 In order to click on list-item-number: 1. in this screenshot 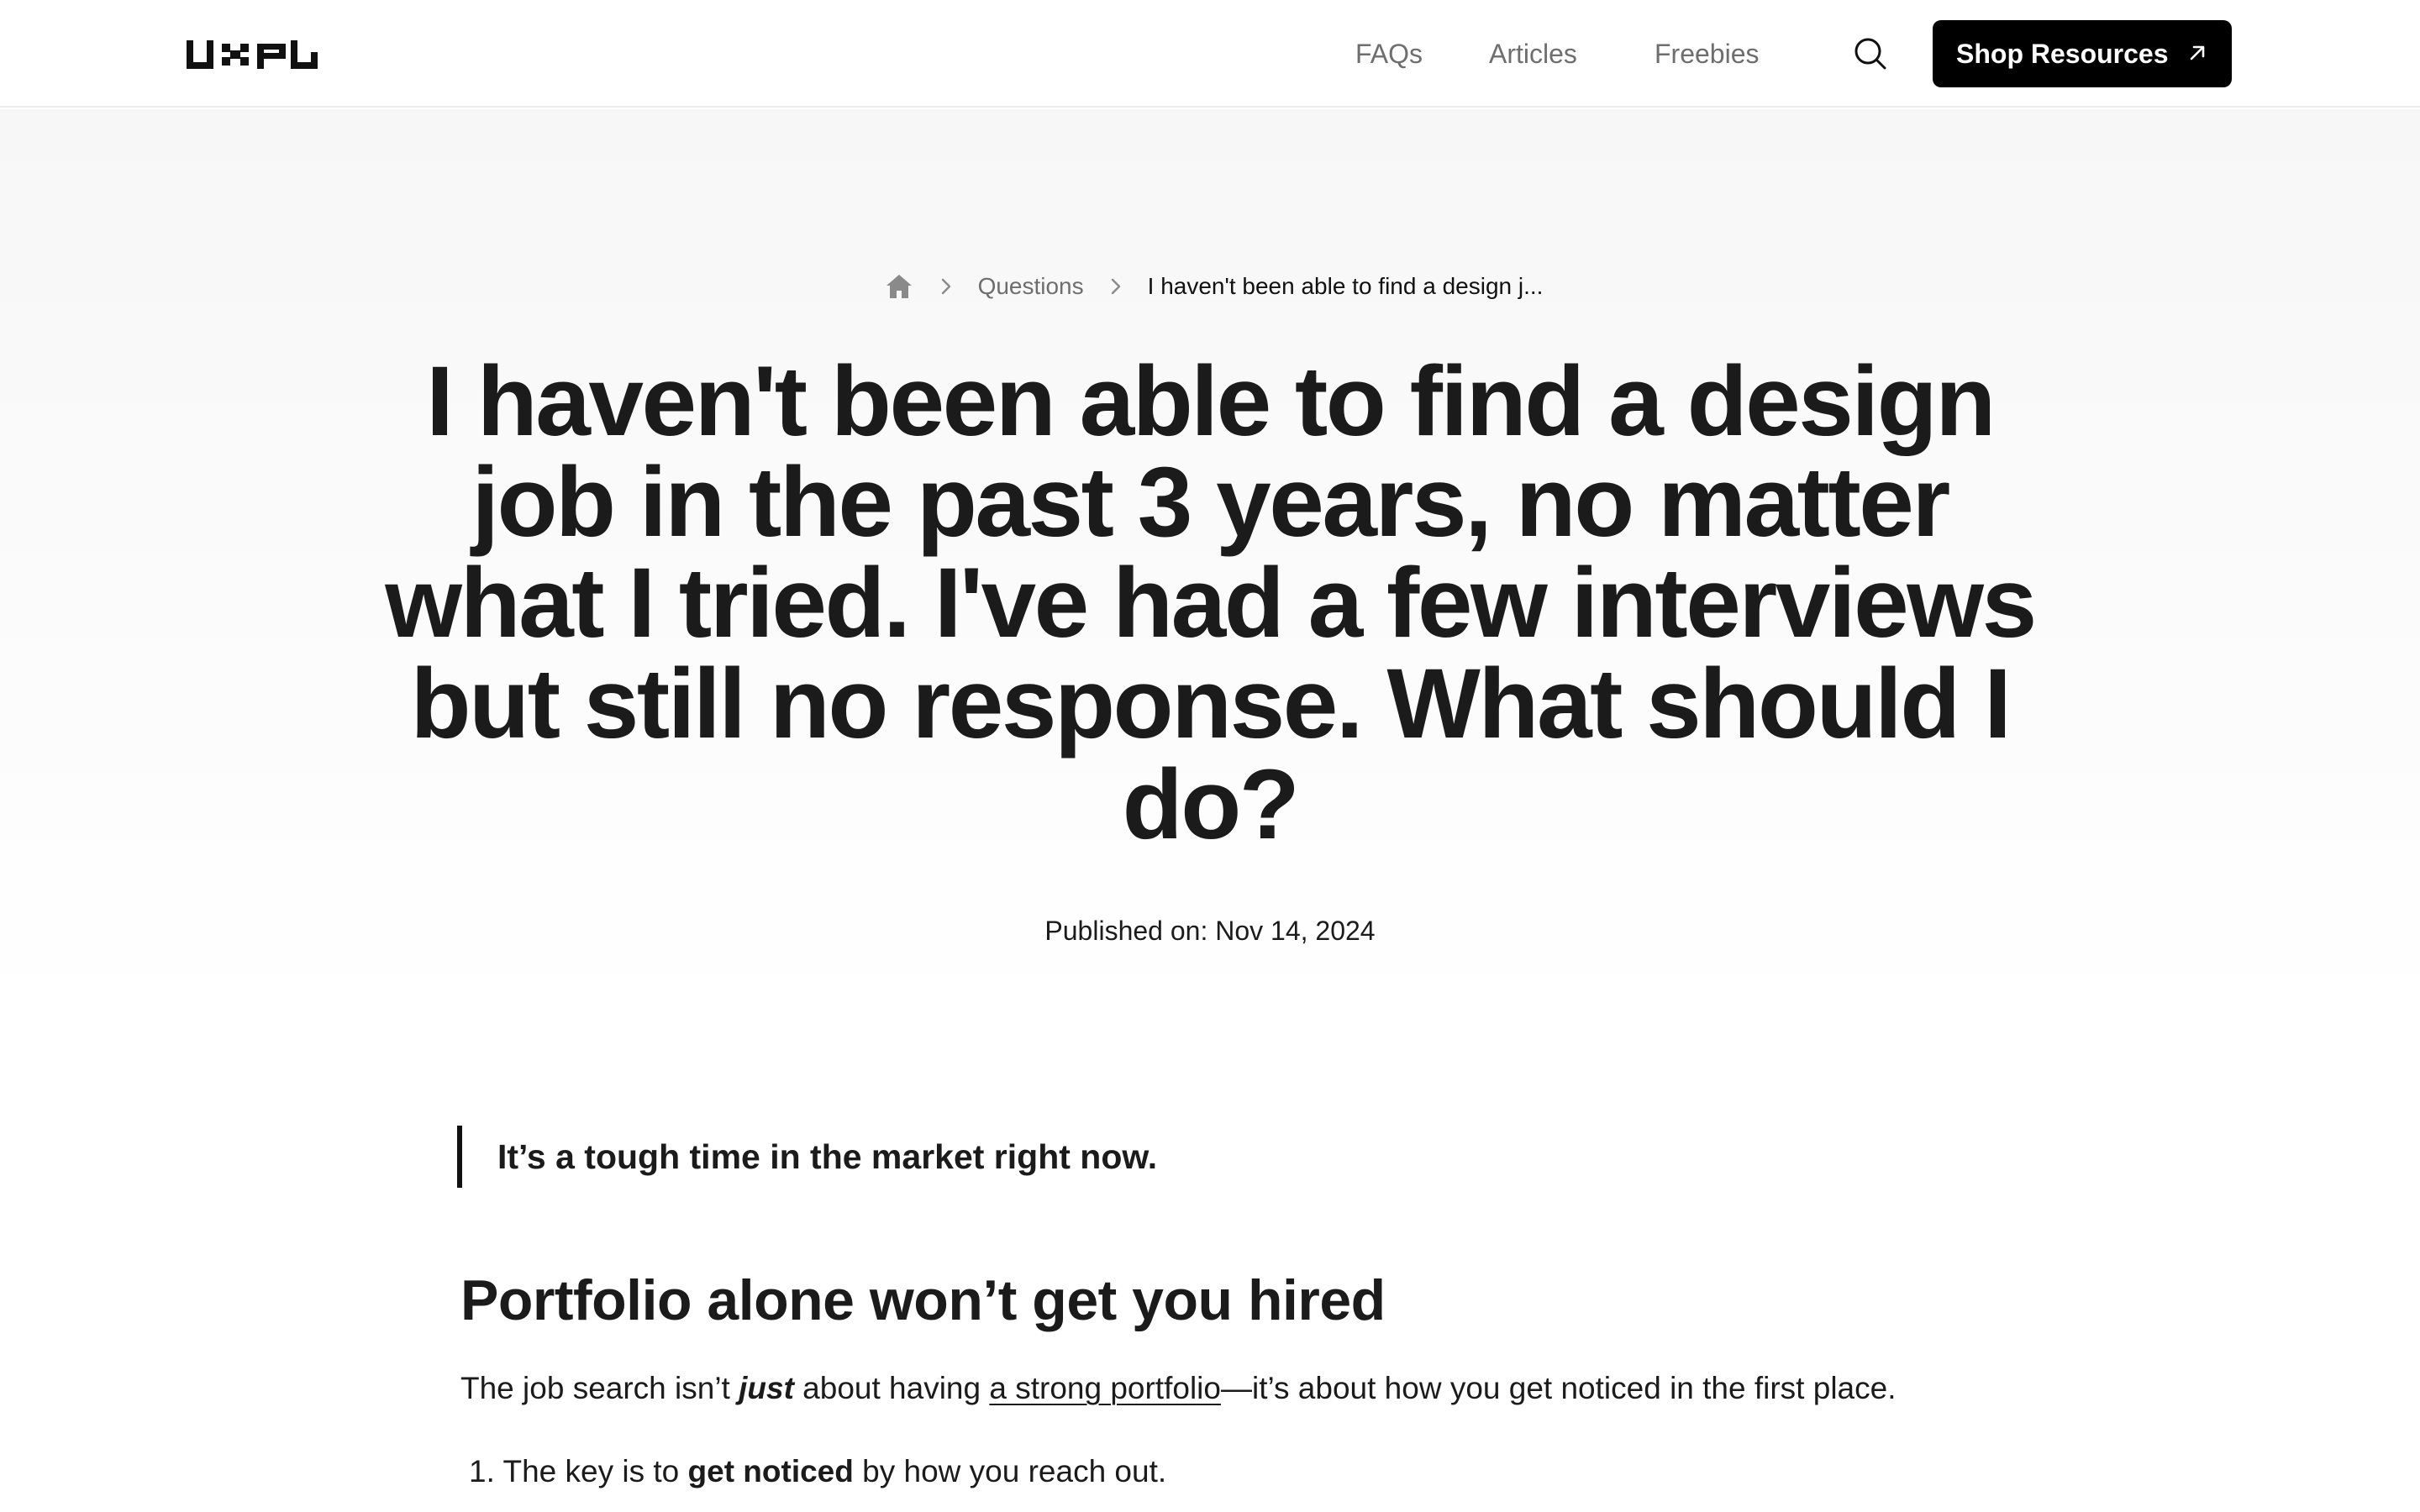, I will do `click(482, 1471)`.